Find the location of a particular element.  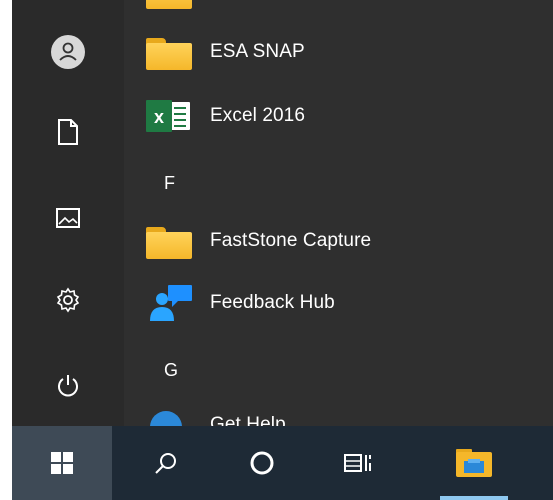

app-label: Excel 2016 is located at coordinates (258, 115).